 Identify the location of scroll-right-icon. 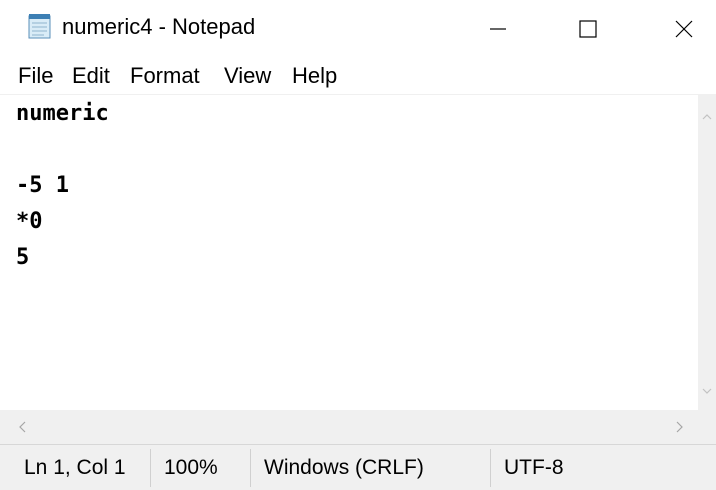
(679, 427).